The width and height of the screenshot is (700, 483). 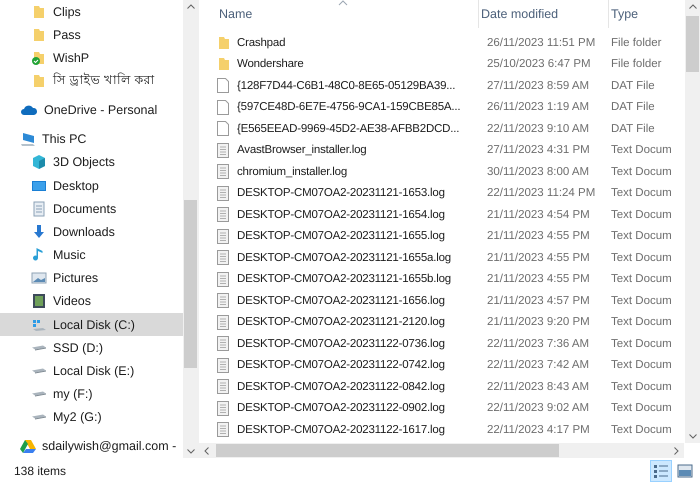 I want to click on date-modified: 22/11/2023 11:24 PM, so click(x=541, y=193).